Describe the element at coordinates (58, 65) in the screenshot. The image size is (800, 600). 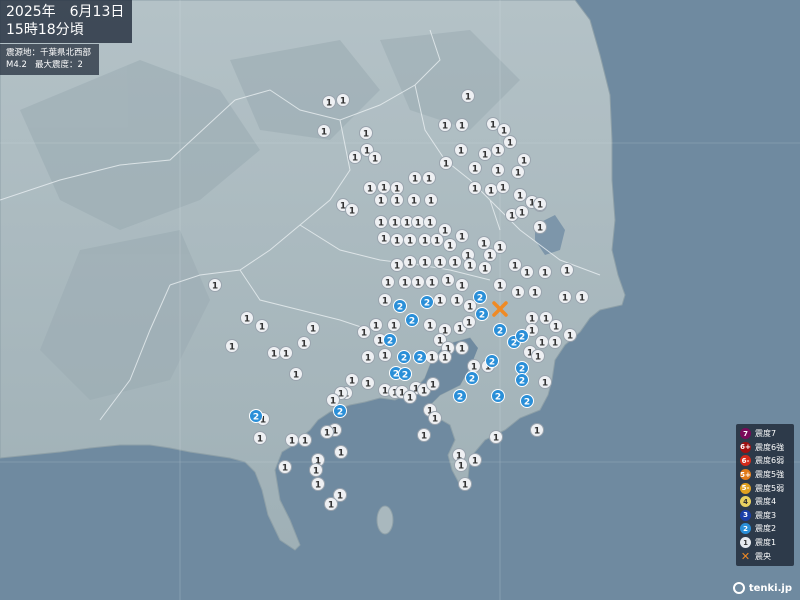
I see `max-intensity-text: 最大震度：2` at that location.